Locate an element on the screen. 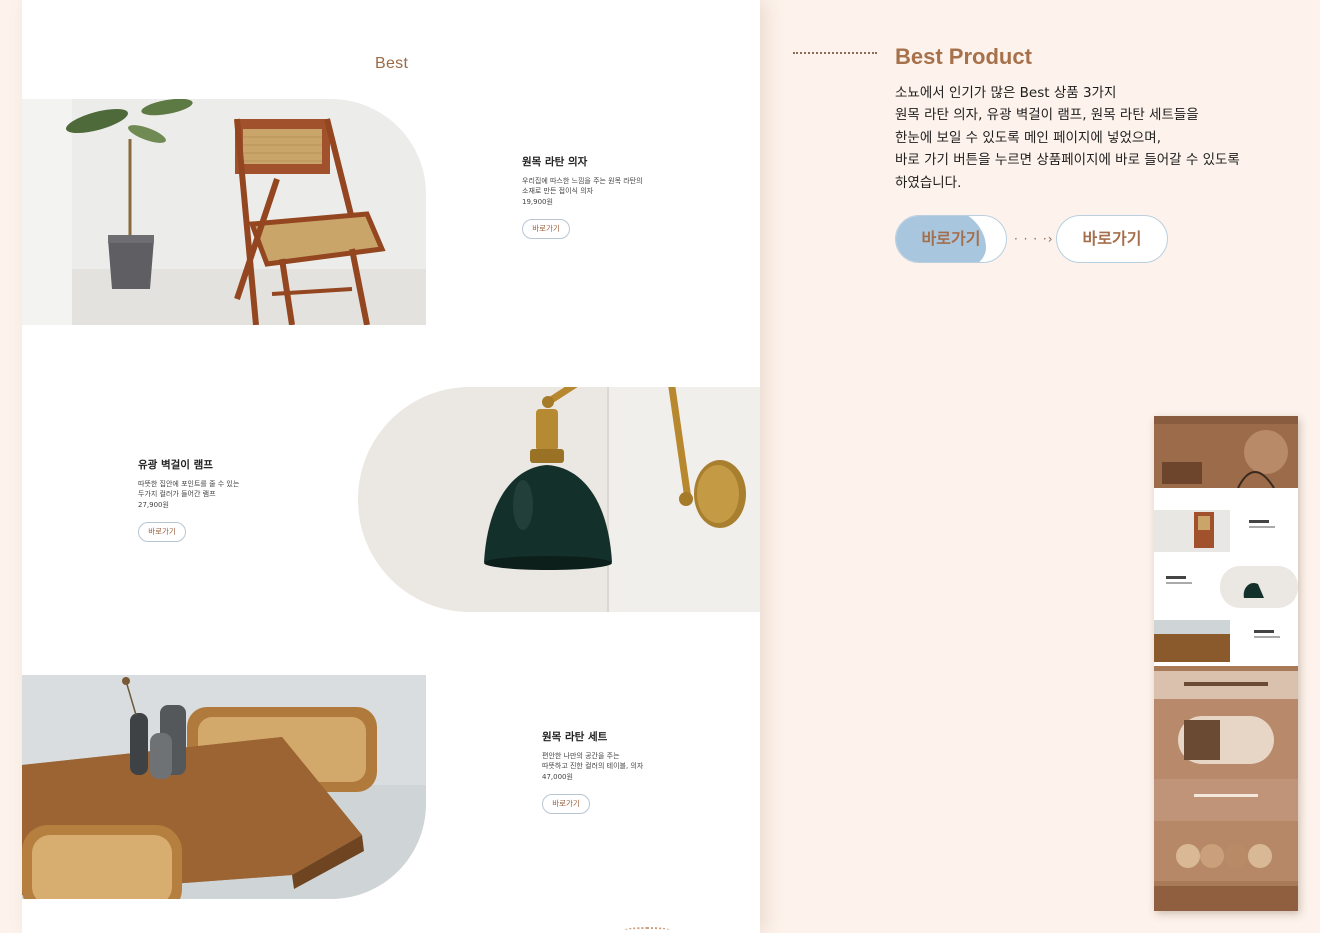 This screenshot has width=1320, height=933. product-name: 원목 라탄 세트 is located at coordinates (575, 737).